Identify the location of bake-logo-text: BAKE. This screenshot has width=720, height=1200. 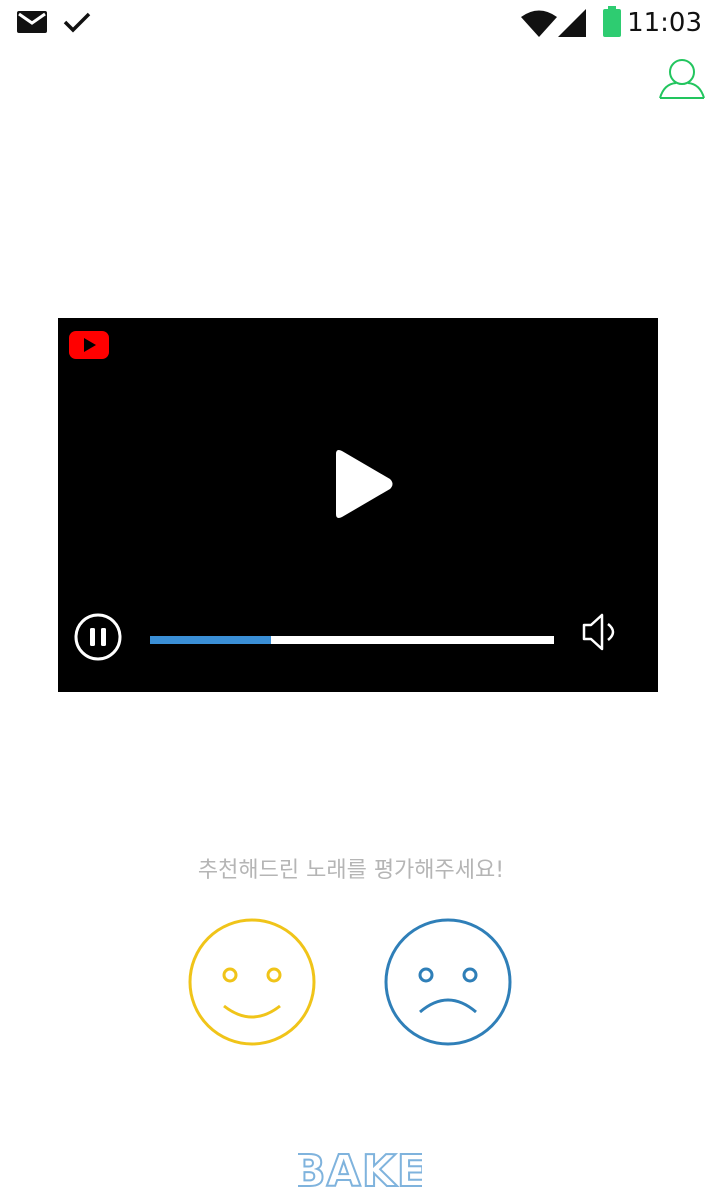
(360, 1171).